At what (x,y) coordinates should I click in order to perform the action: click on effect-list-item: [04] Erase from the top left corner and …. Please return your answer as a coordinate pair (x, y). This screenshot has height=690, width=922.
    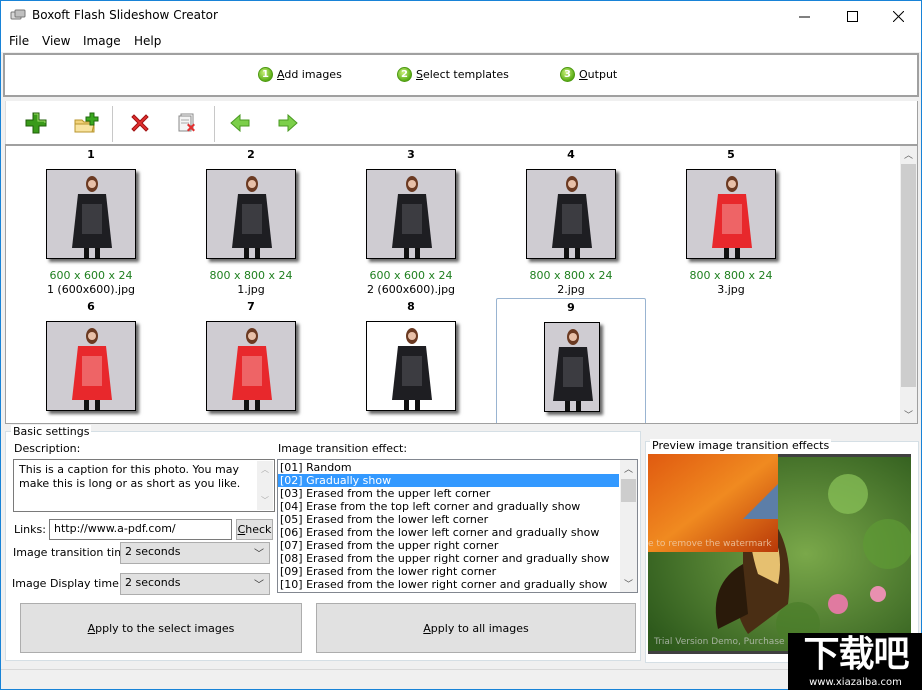
    Looking at the image, I should click on (448, 506).